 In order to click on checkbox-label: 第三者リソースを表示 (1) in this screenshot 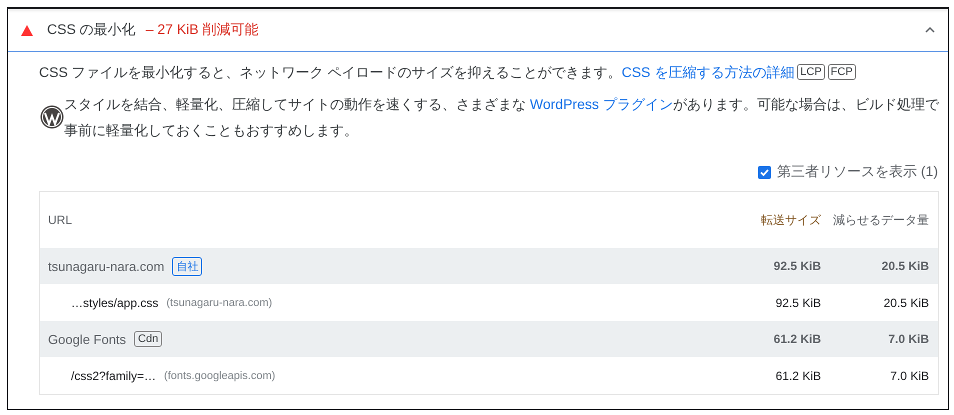, I will do `click(857, 172)`.